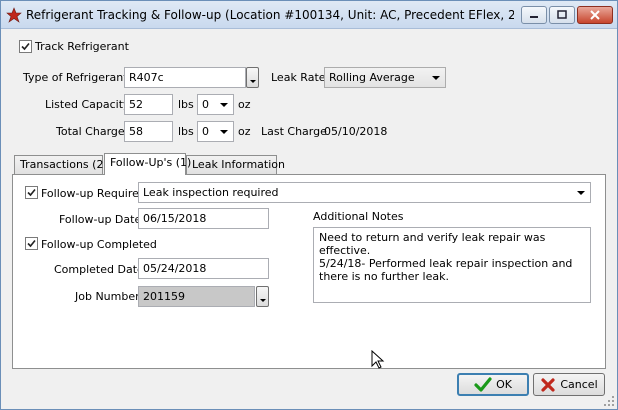 Image resolution: width=618 pixels, height=410 pixels. I want to click on cancel-button-label: Cancel, so click(579, 384).